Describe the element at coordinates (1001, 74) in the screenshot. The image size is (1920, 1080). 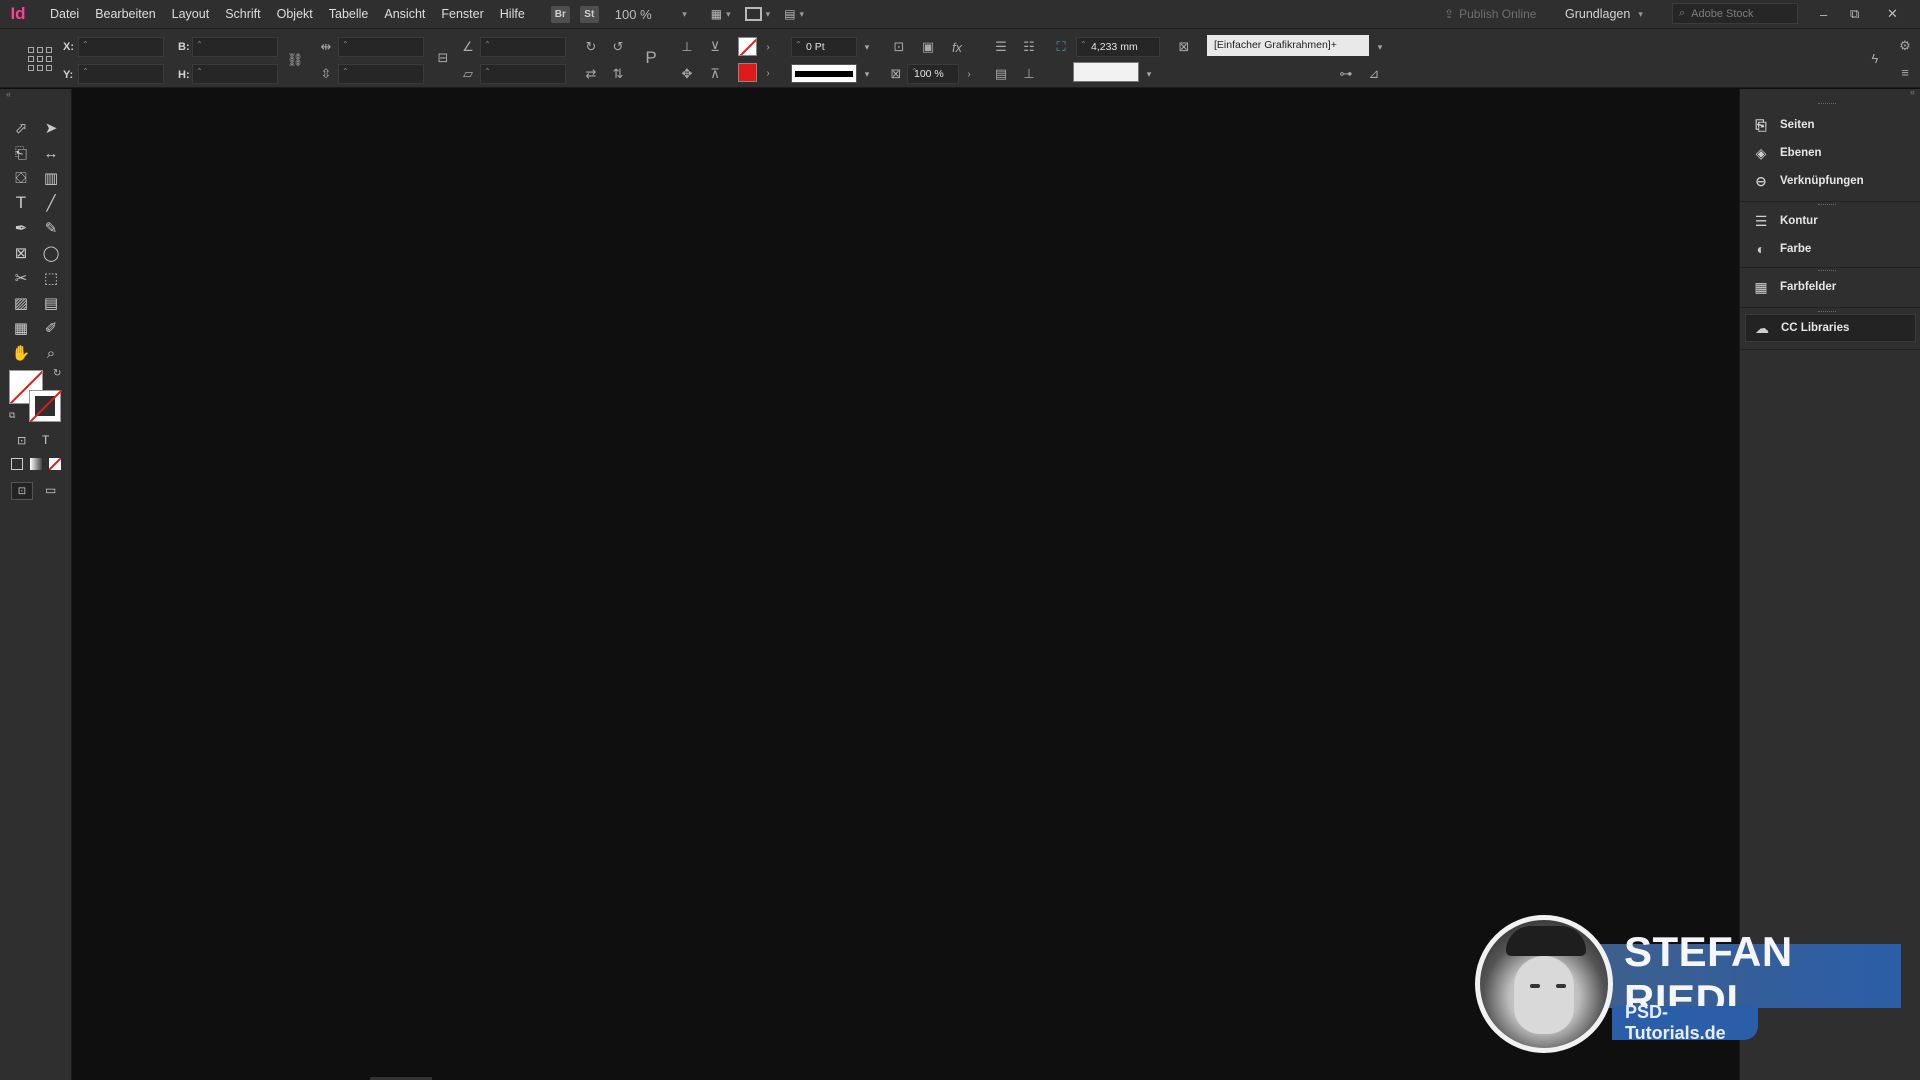
I see `distribute-icon: ▤` at that location.